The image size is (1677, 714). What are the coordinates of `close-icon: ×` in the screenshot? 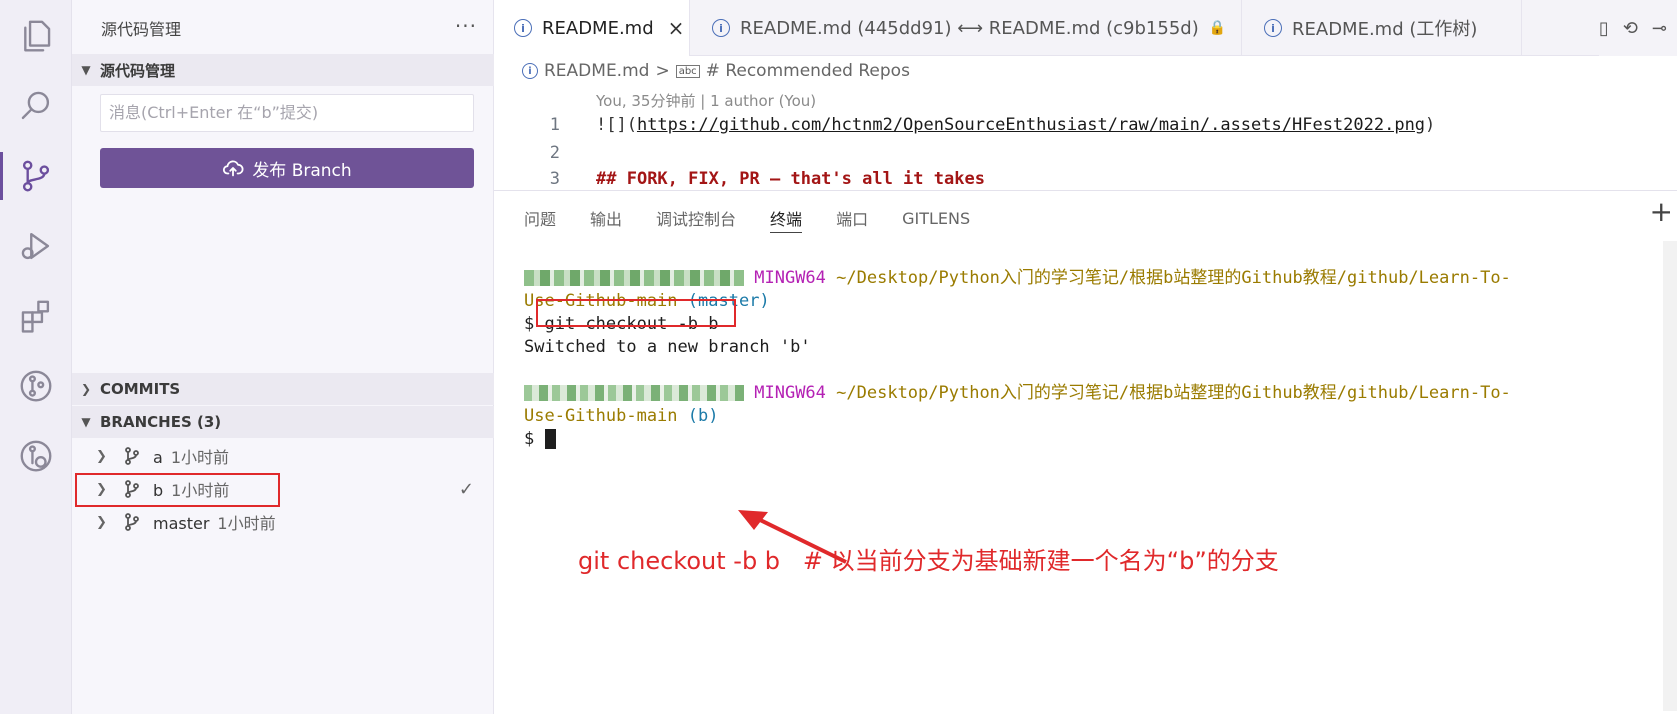 It's located at (676, 28).